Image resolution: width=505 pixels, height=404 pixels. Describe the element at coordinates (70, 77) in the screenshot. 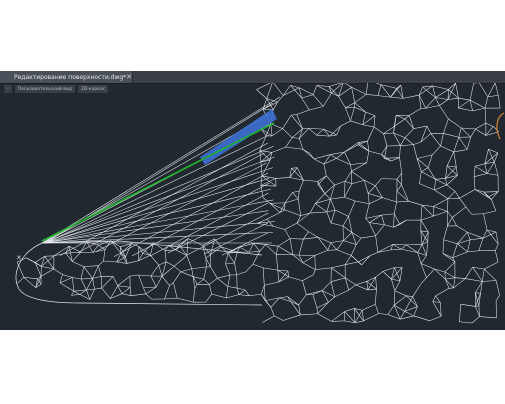

I see `tab-title: Редактирование поверхности.dwg*` at that location.